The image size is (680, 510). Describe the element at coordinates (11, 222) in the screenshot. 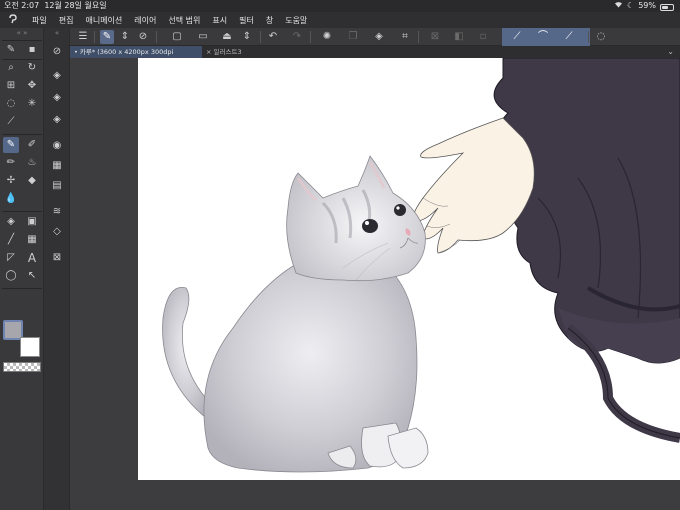

I see `fill-icon: ◈` at that location.